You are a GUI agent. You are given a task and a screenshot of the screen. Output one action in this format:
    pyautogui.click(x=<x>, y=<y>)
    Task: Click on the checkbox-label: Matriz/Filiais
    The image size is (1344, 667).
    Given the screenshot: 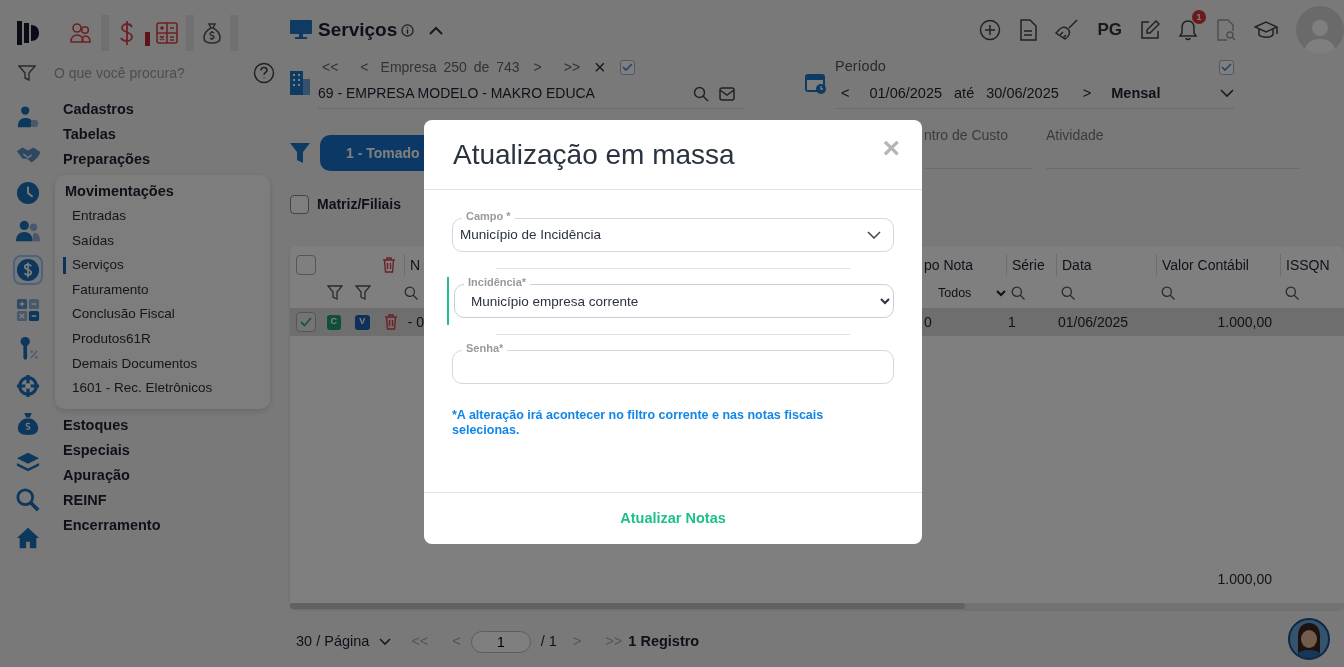 What is the action you would take?
    pyautogui.click(x=359, y=204)
    